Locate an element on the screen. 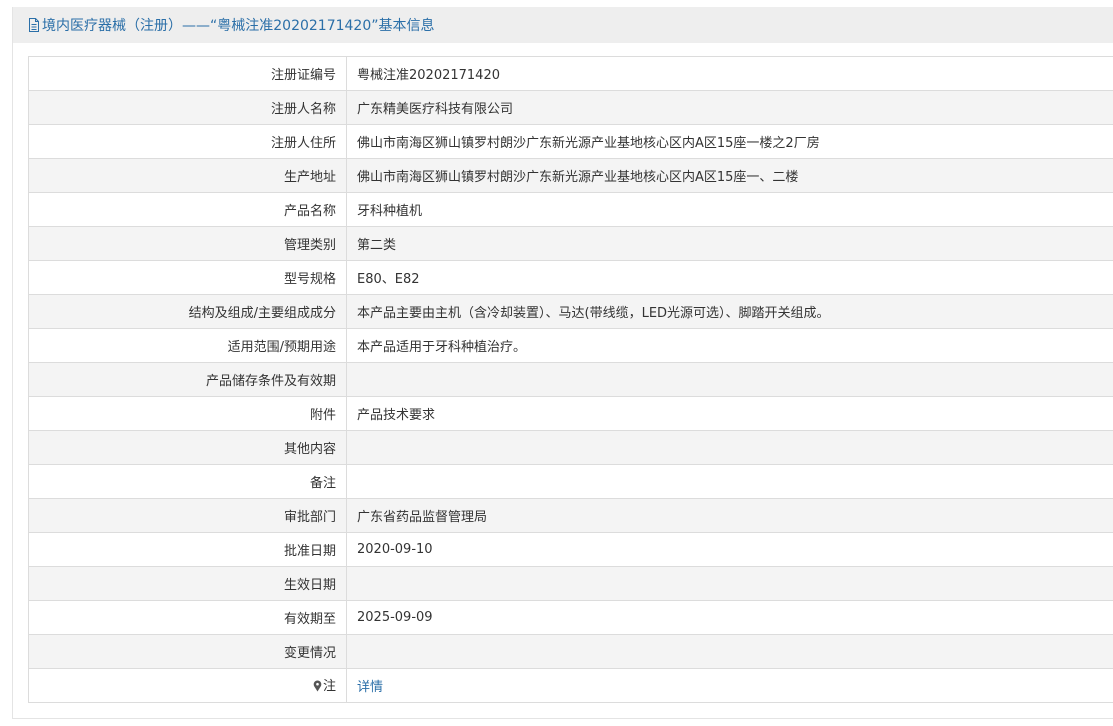 This screenshot has width=1113, height=726. field-label: 注册人名称 is located at coordinates (187, 107).